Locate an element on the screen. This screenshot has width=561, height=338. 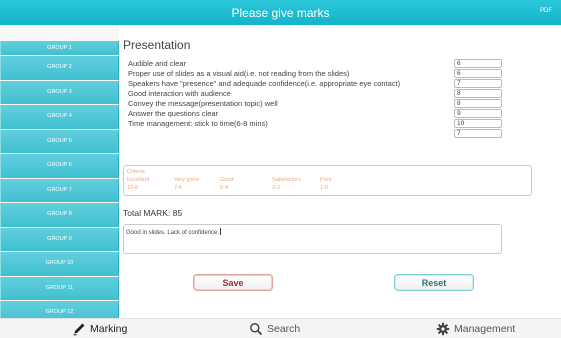
nav-marking: Marking is located at coordinates (99, 329).